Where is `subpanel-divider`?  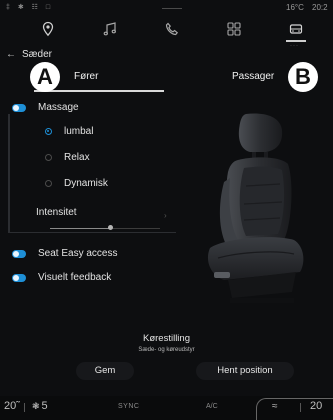 subpanel-divider is located at coordinates (92, 232).